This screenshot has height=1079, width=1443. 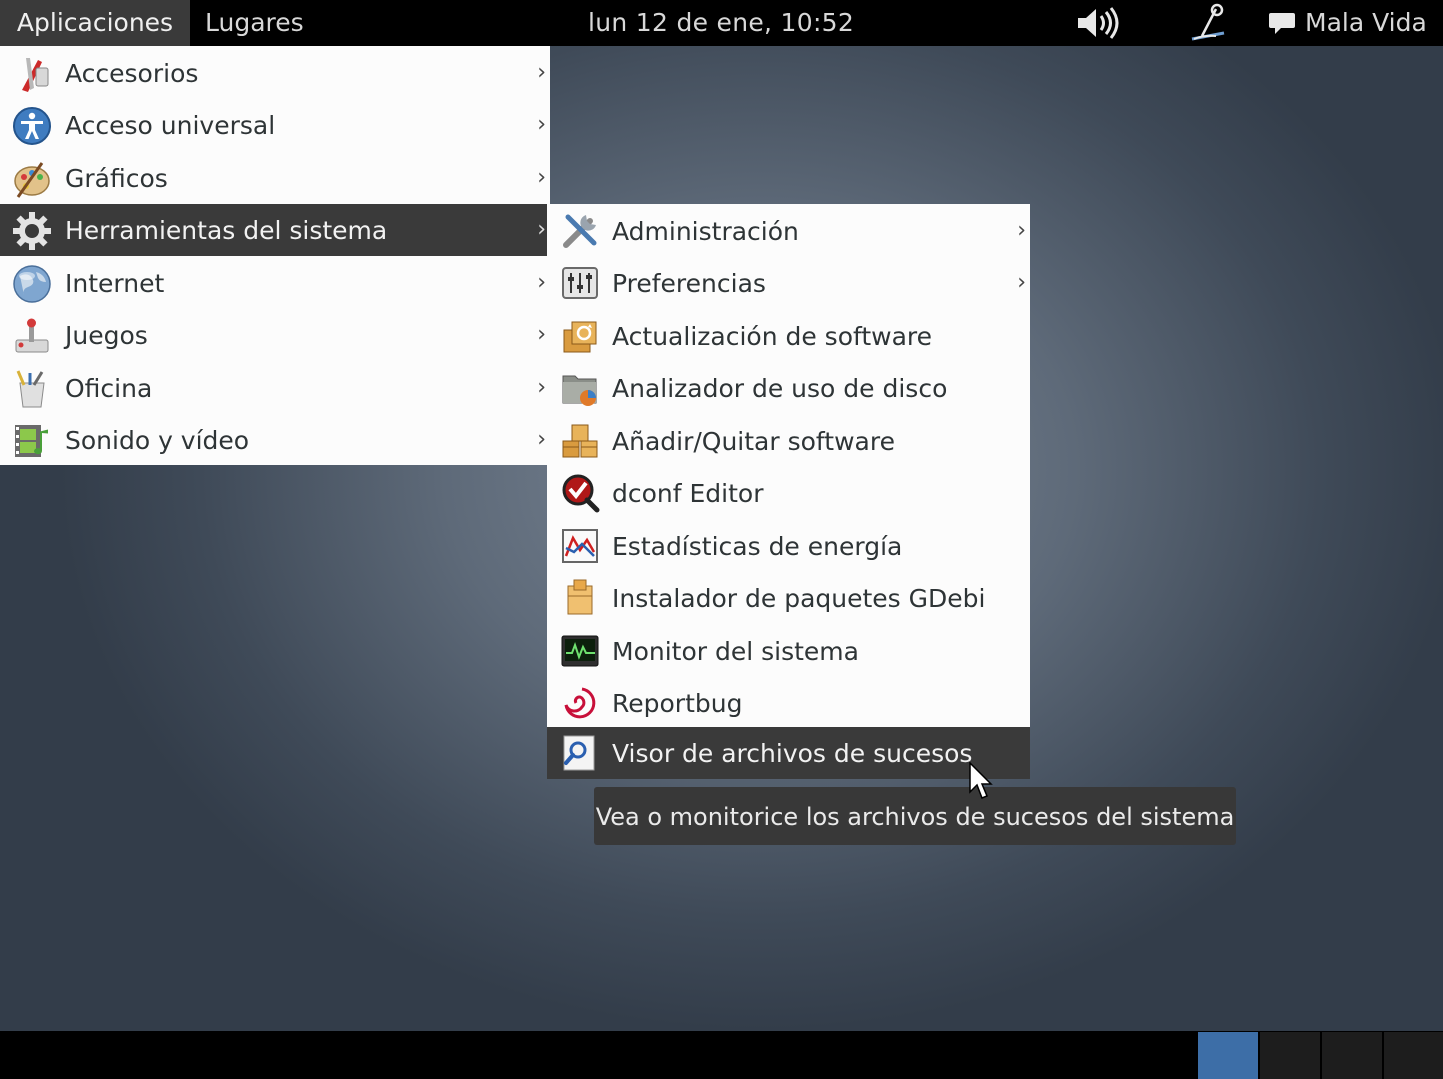 What do you see at coordinates (677, 703) in the screenshot?
I see `submenu-item-label: Reportbug` at bounding box center [677, 703].